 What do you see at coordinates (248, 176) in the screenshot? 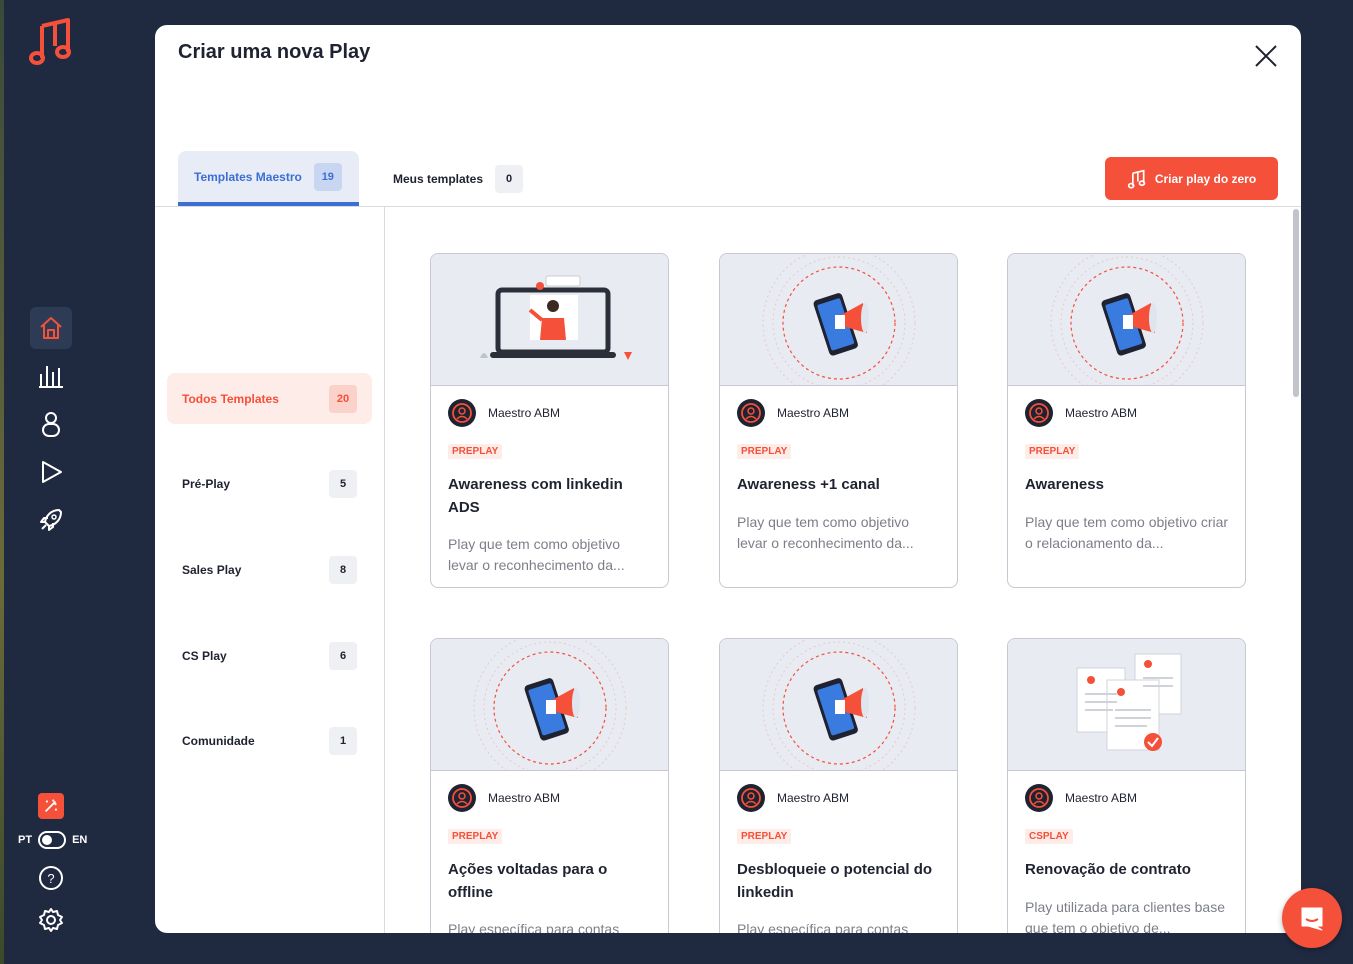
I see `tab-label: Templates Maestro` at bounding box center [248, 176].